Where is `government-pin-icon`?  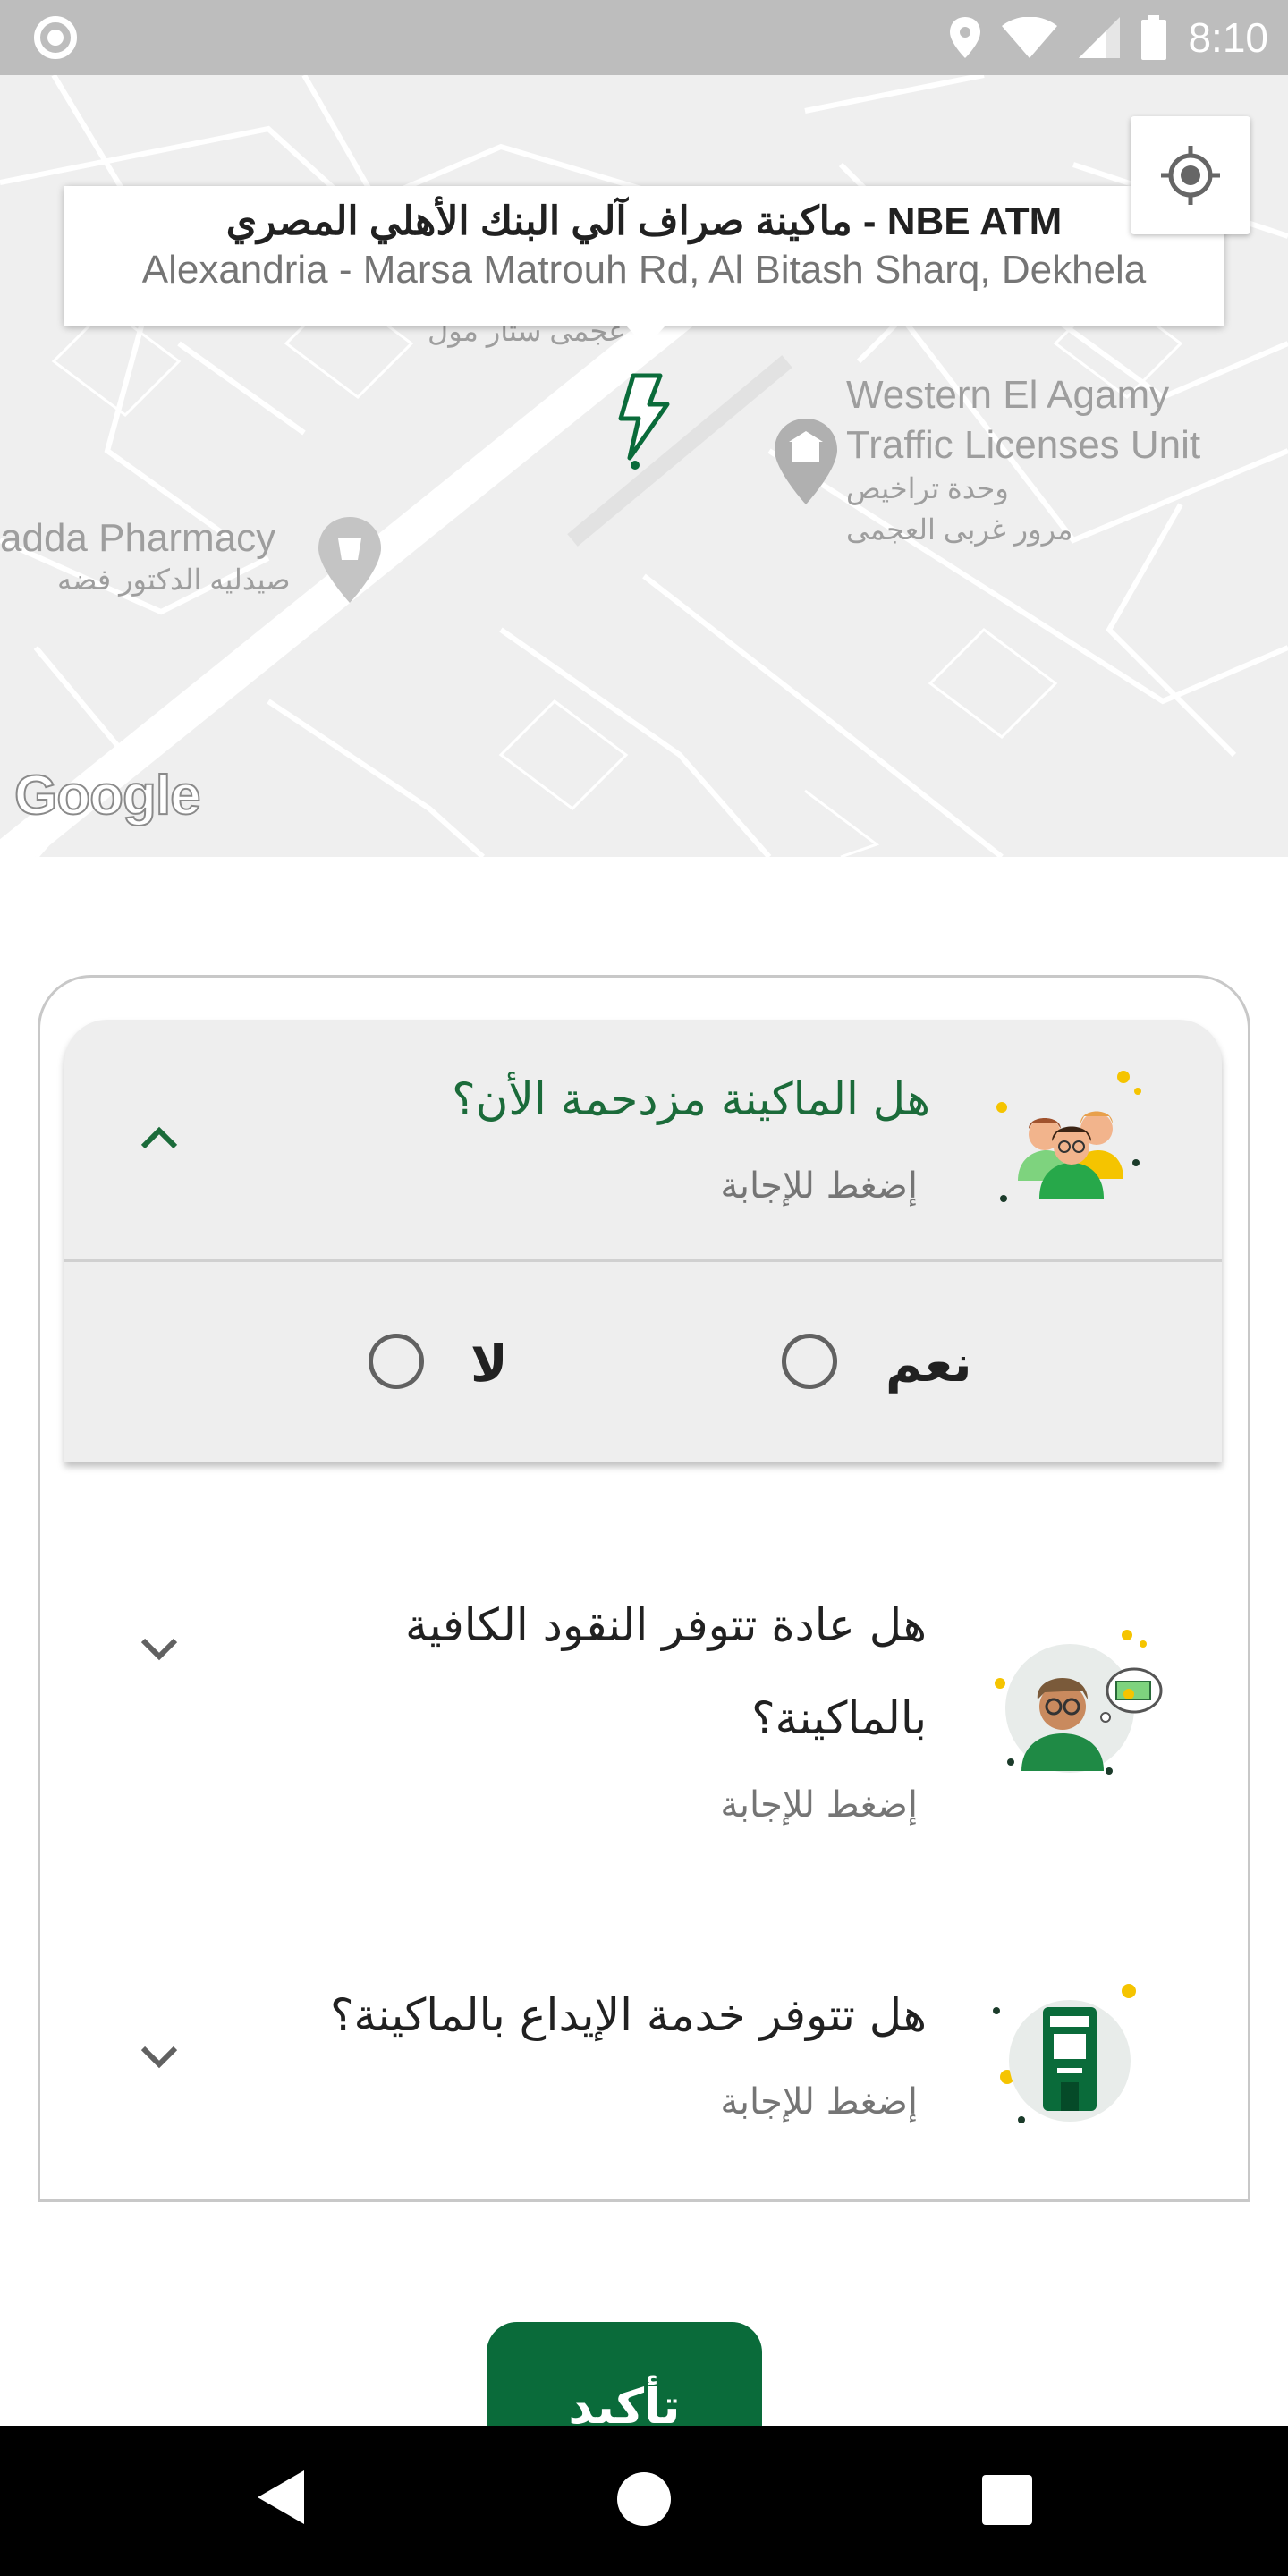
government-pin-icon is located at coordinates (806, 461).